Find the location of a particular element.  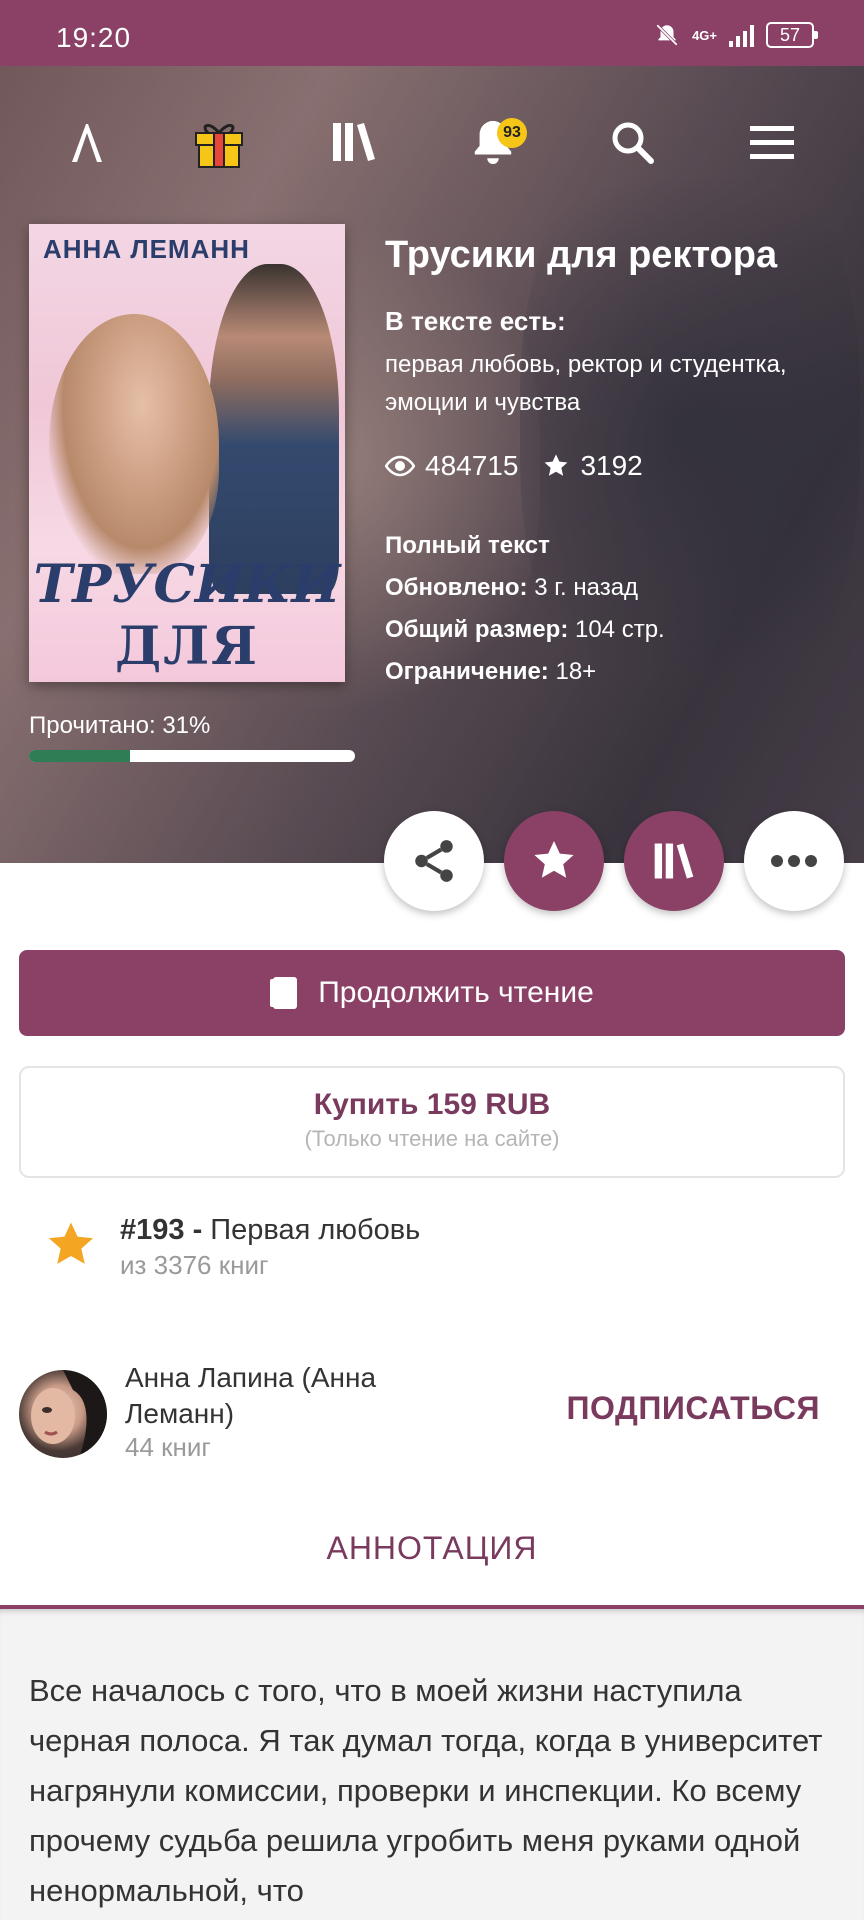

notifications-button: 93 is located at coordinates (493, 142).